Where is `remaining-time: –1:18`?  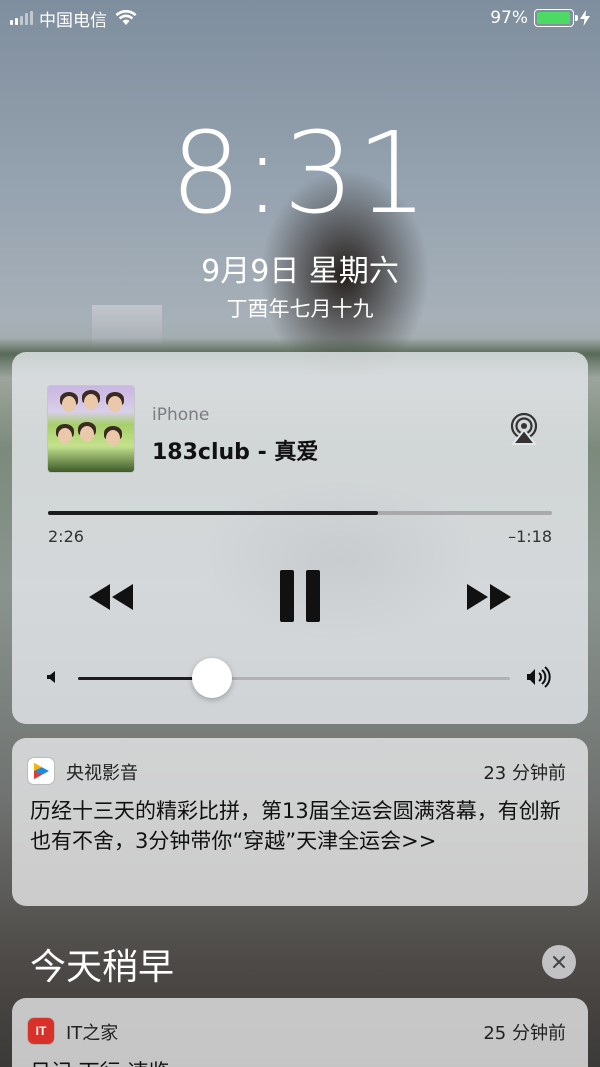 remaining-time: –1:18 is located at coordinates (530, 536).